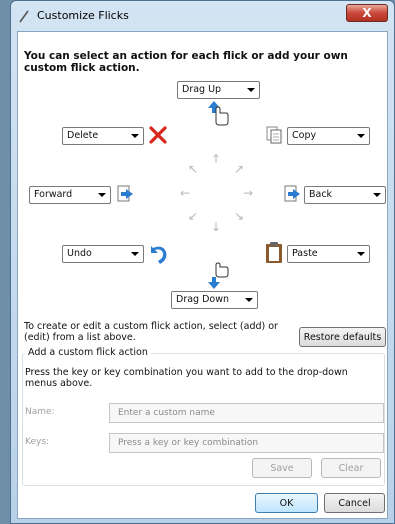  What do you see at coordinates (83, 15) in the screenshot?
I see `window-title: Customize Flicks` at bounding box center [83, 15].